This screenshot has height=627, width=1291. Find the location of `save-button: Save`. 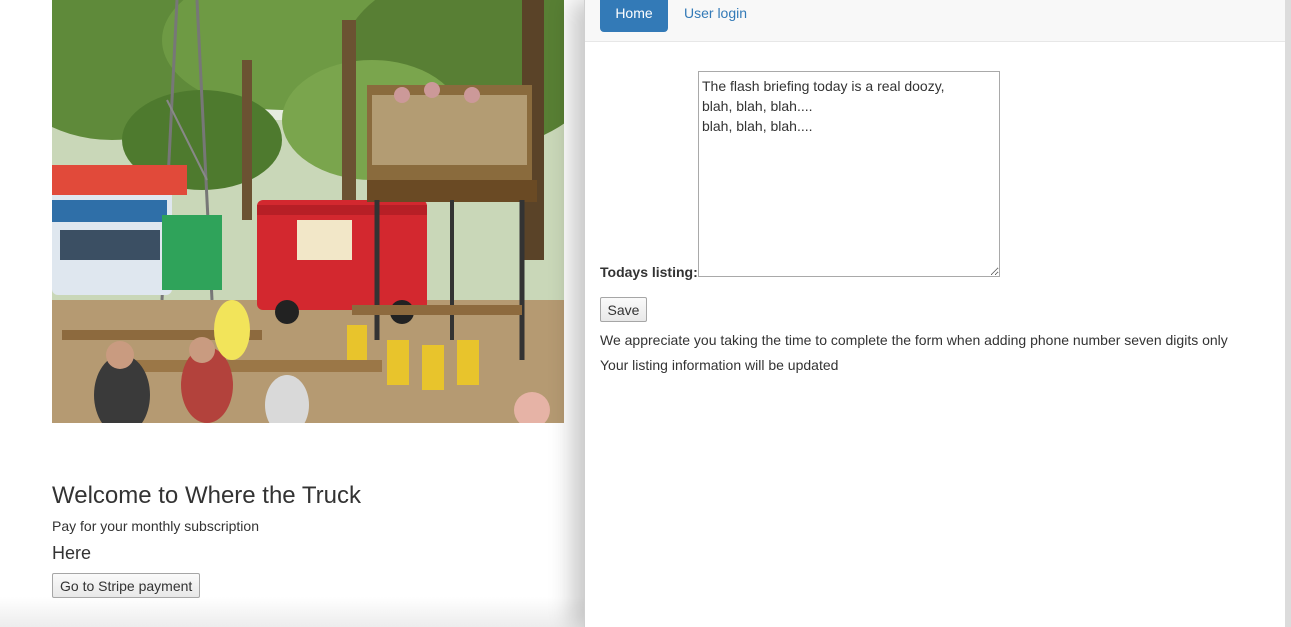

save-button: Save is located at coordinates (623, 309).